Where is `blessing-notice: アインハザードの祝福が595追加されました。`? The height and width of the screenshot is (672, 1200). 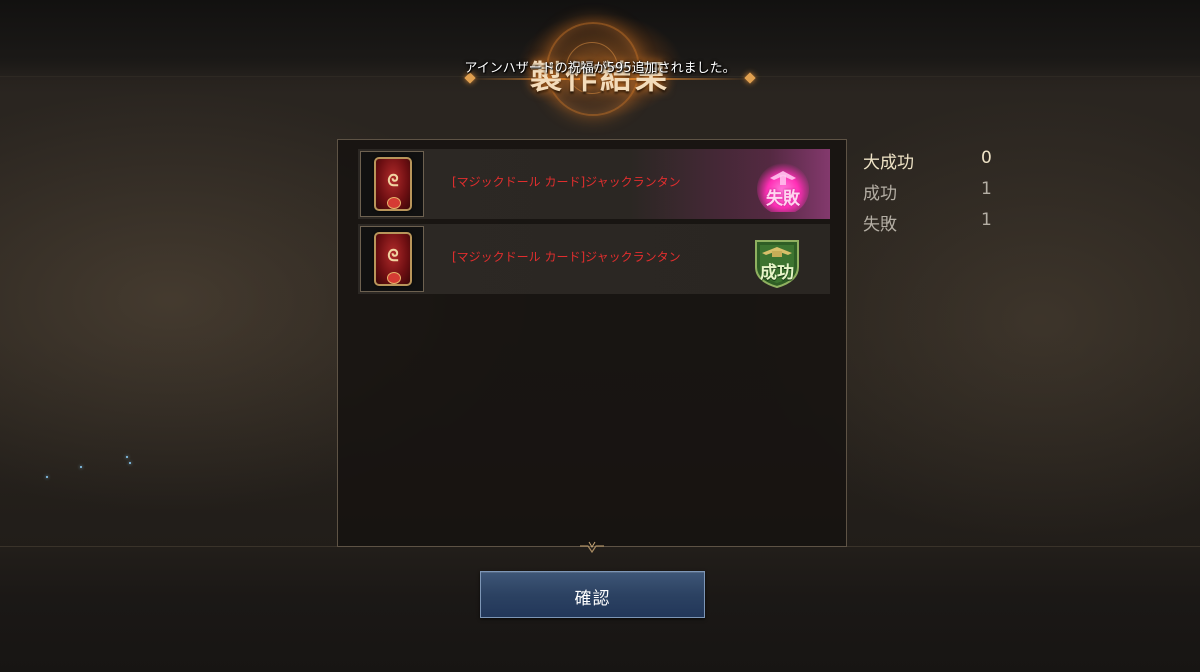
blessing-notice: アインハザードの祝福が595追加されました。 is located at coordinates (600, 68).